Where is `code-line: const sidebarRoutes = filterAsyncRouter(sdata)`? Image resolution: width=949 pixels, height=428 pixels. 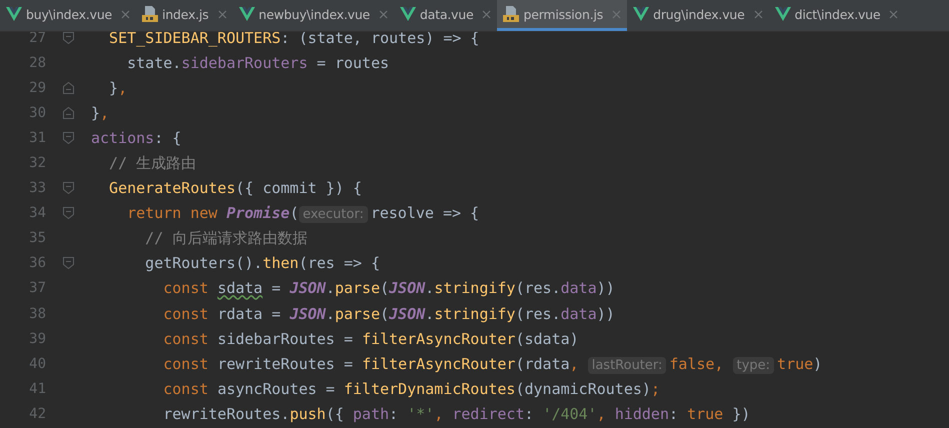
code-line: const sidebarRoutes = filterAsyncRouter(sdata) is located at coordinates (370, 339).